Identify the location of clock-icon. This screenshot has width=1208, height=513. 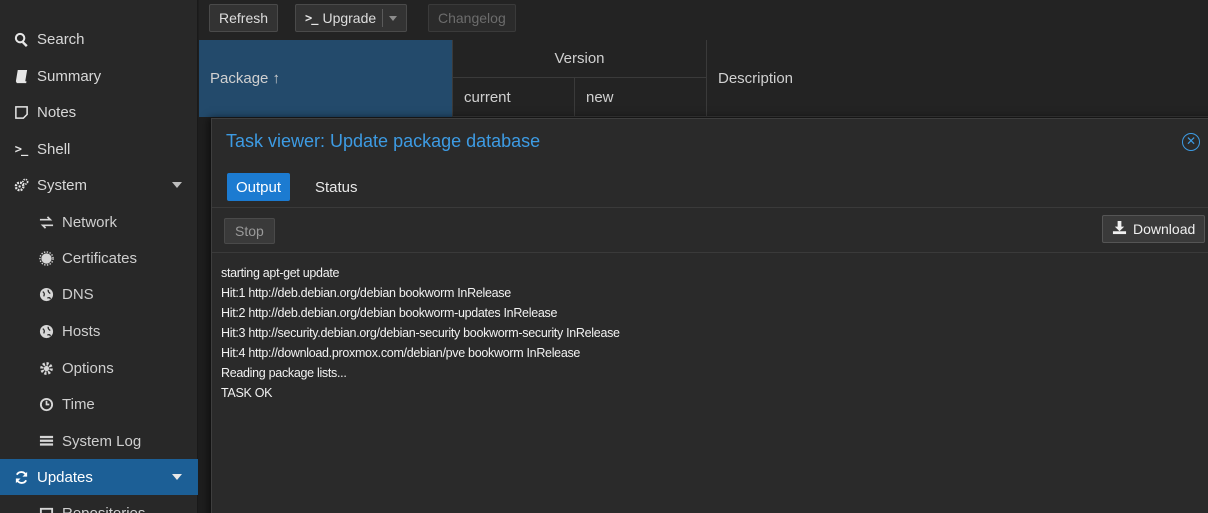
(46, 404).